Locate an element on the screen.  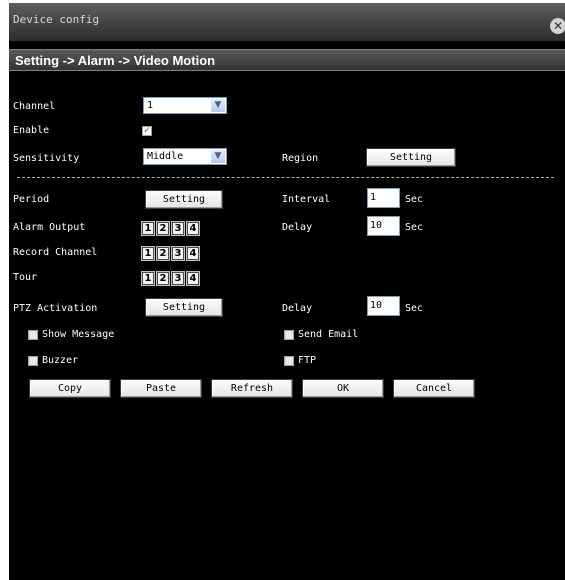
sensitivity-select: Middle ▼ is located at coordinates (185, 156).